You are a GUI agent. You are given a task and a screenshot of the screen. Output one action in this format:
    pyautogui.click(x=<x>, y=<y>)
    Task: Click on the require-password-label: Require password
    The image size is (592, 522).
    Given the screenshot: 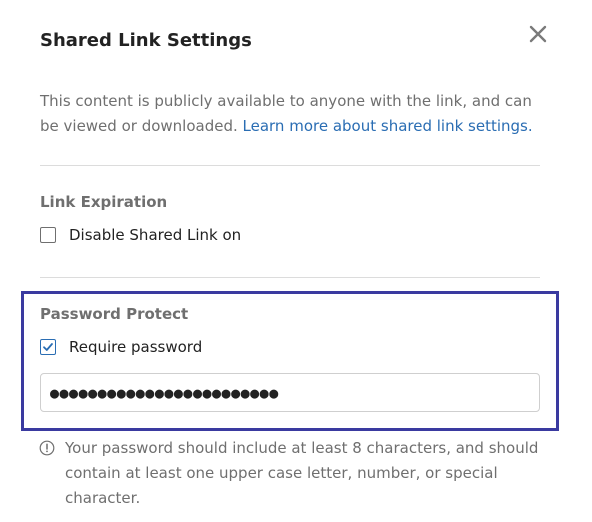 What is the action you would take?
    pyautogui.click(x=136, y=347)
    